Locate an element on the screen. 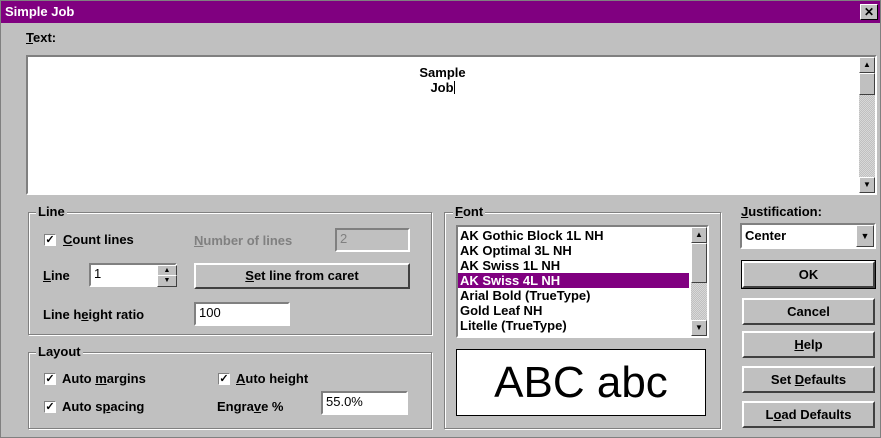  spin-down-button: ▼ is located at coordinates (167, 281).